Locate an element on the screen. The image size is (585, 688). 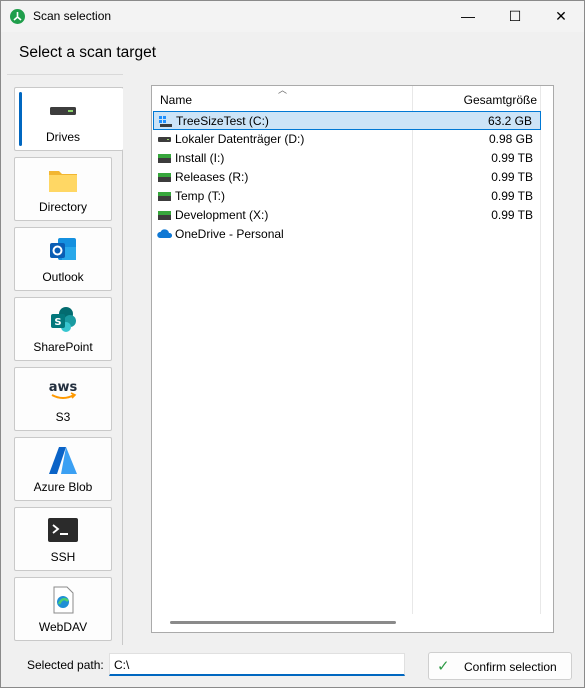
selected-path-input: C:\ is located at coordinates (257, 664).